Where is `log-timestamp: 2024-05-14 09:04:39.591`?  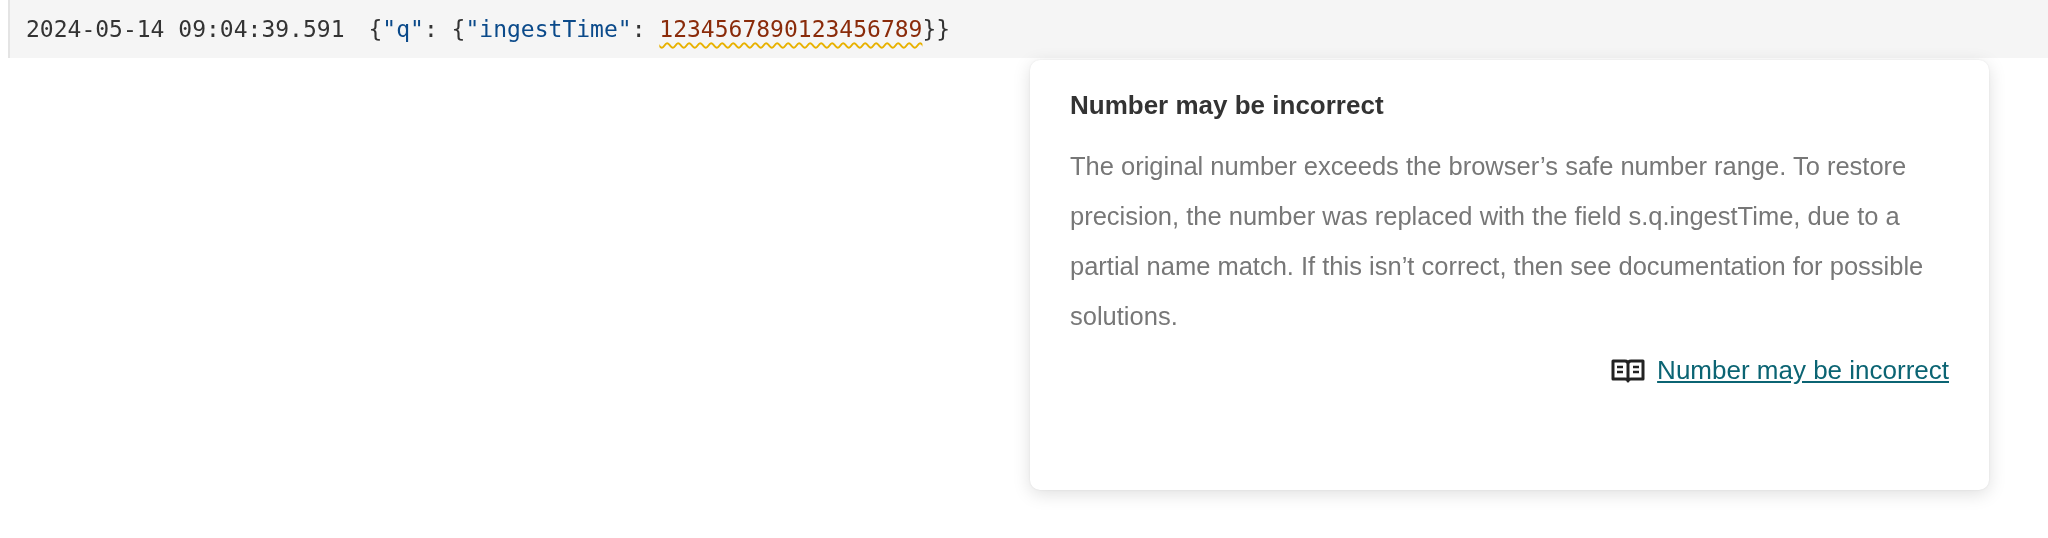 log-timestamp: 2024-05-14 09:04:39.591 is located at coordinates (185, 29).